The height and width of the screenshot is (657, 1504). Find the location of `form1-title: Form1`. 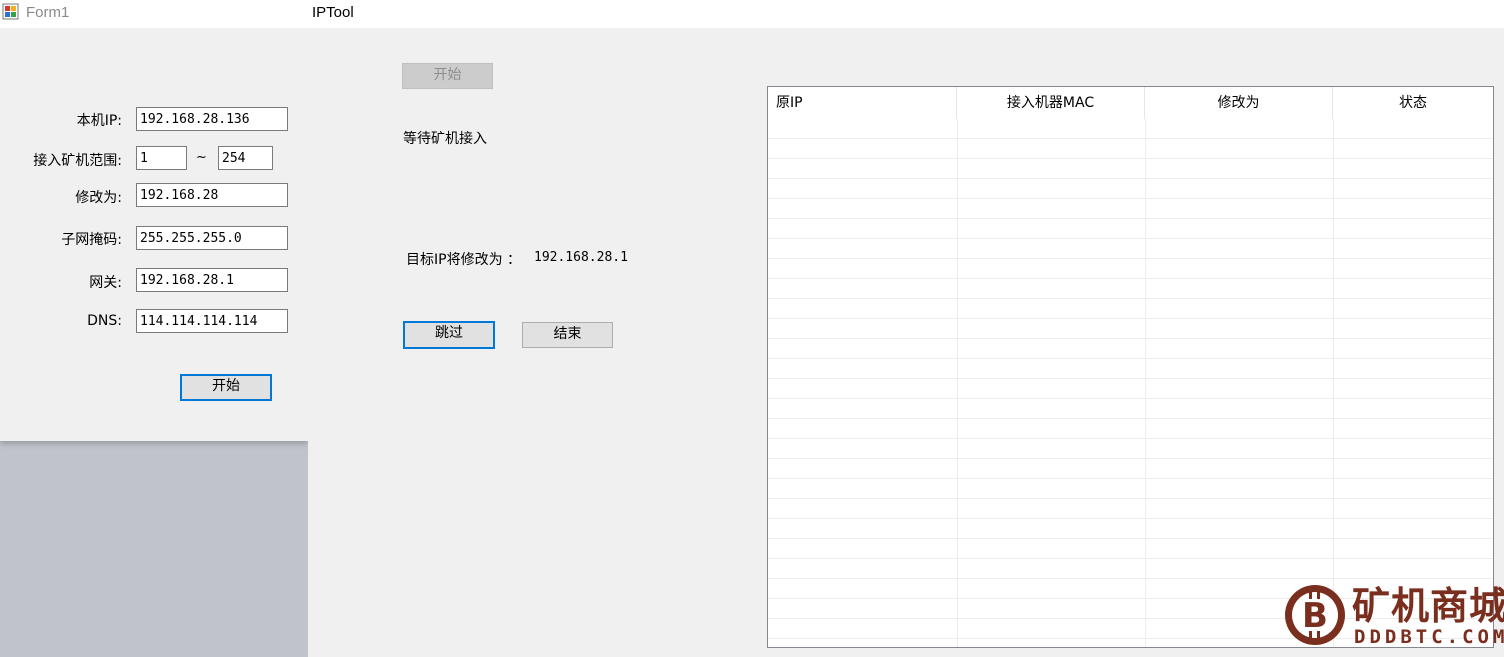

form1-title: Form1 is located at coordinates (48, 12).